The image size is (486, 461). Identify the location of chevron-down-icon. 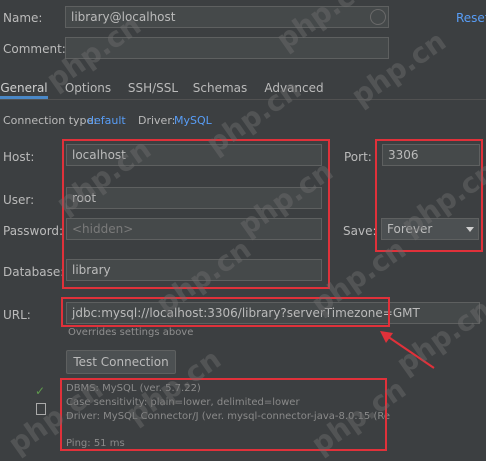
(470, 229).